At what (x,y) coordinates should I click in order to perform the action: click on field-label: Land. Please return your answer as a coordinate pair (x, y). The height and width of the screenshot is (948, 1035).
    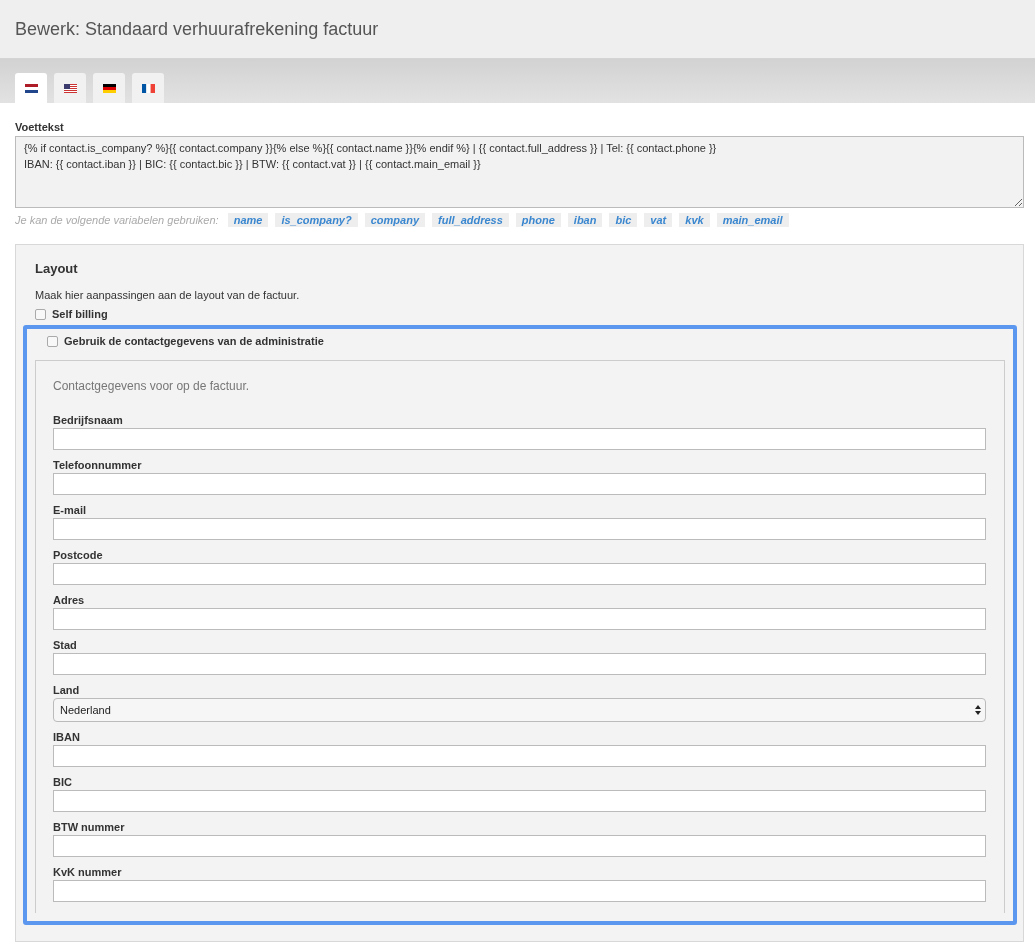
    Looking at the image, I should click on (67, 690).